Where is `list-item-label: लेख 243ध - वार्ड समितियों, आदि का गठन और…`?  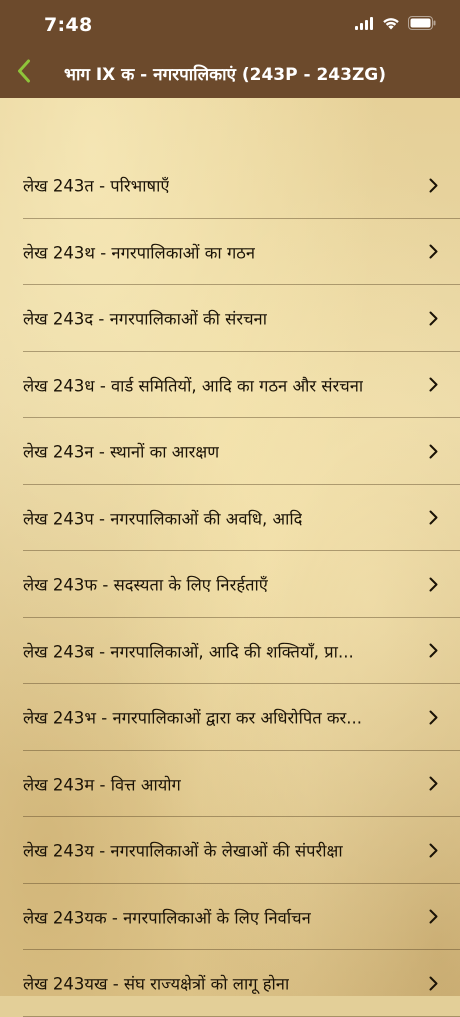 list-item-label: लेख 243ध - वार्ड समितियों, आदि का गठन और… is located at coordinates (193, 386).